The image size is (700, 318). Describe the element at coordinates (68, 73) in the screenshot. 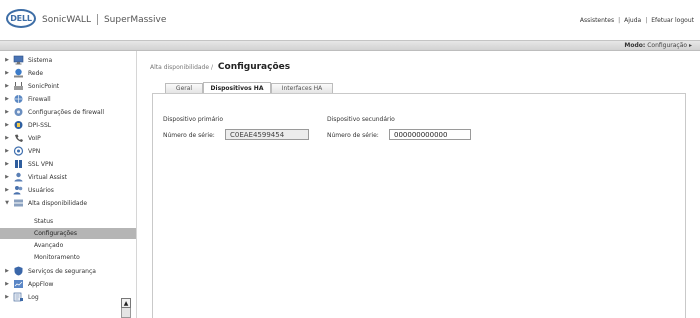

I see `sidebar-item-rede: ▶ Rede` at that location.